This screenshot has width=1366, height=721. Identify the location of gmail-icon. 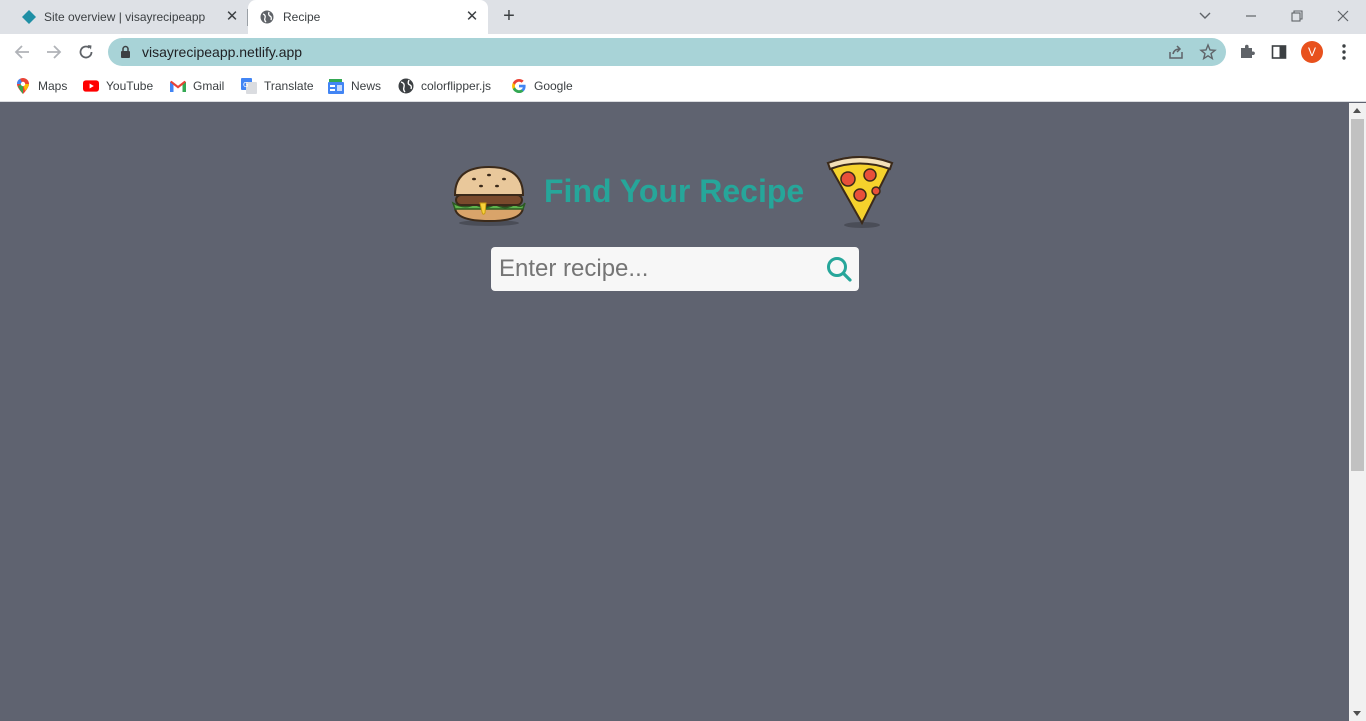
(178, 86).